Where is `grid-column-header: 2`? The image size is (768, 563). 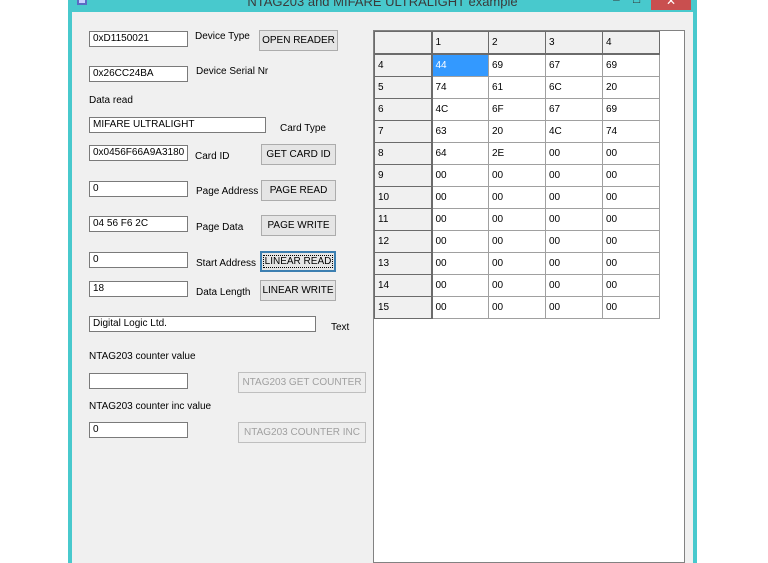
grid-column-header: 2 is located at coordinates (517, 43).